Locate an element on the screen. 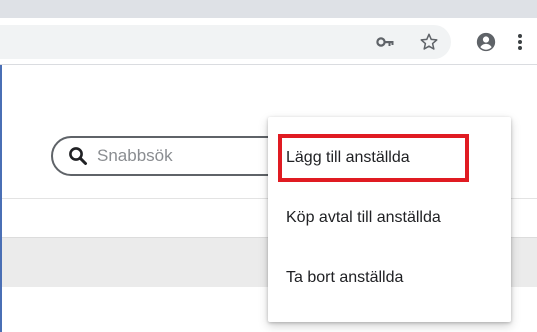 The height and width of the screenshot is (332, 537). browser-toolbar is located at coordinates (268, 41).